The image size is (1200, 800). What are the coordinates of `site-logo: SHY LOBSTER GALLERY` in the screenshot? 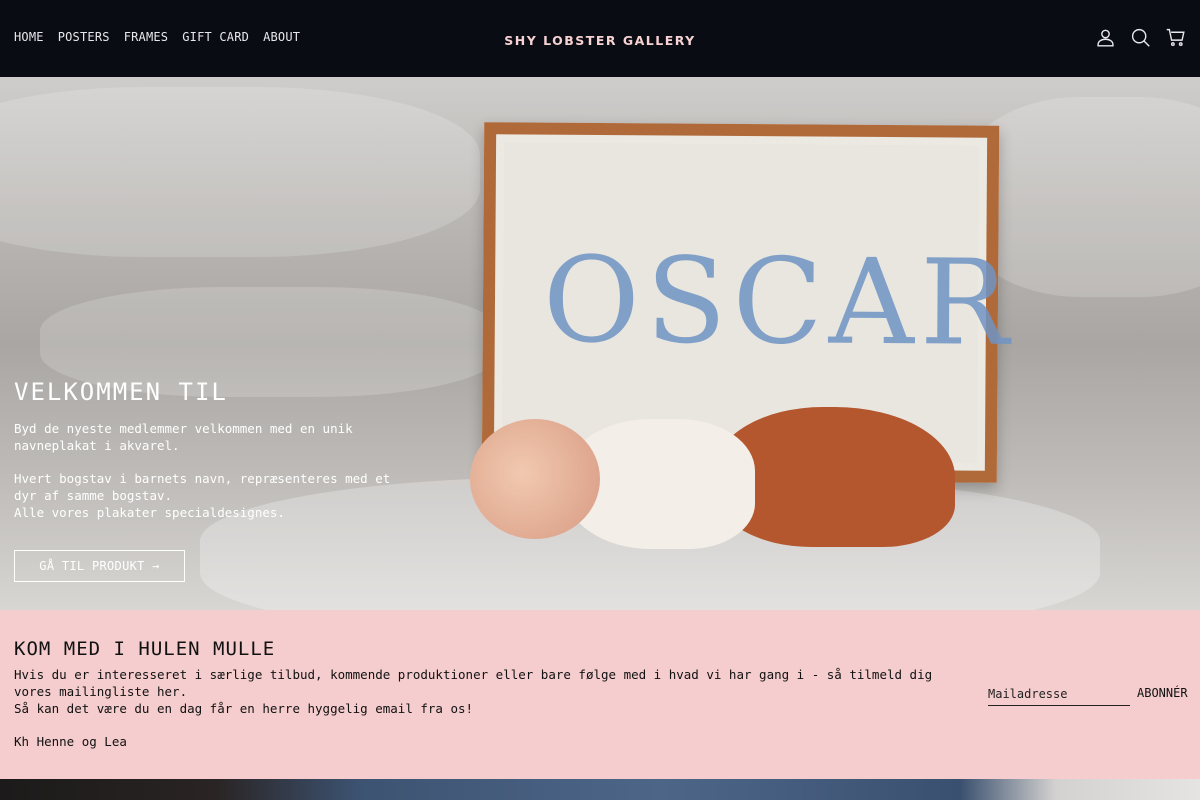 It's located at (600, 40).